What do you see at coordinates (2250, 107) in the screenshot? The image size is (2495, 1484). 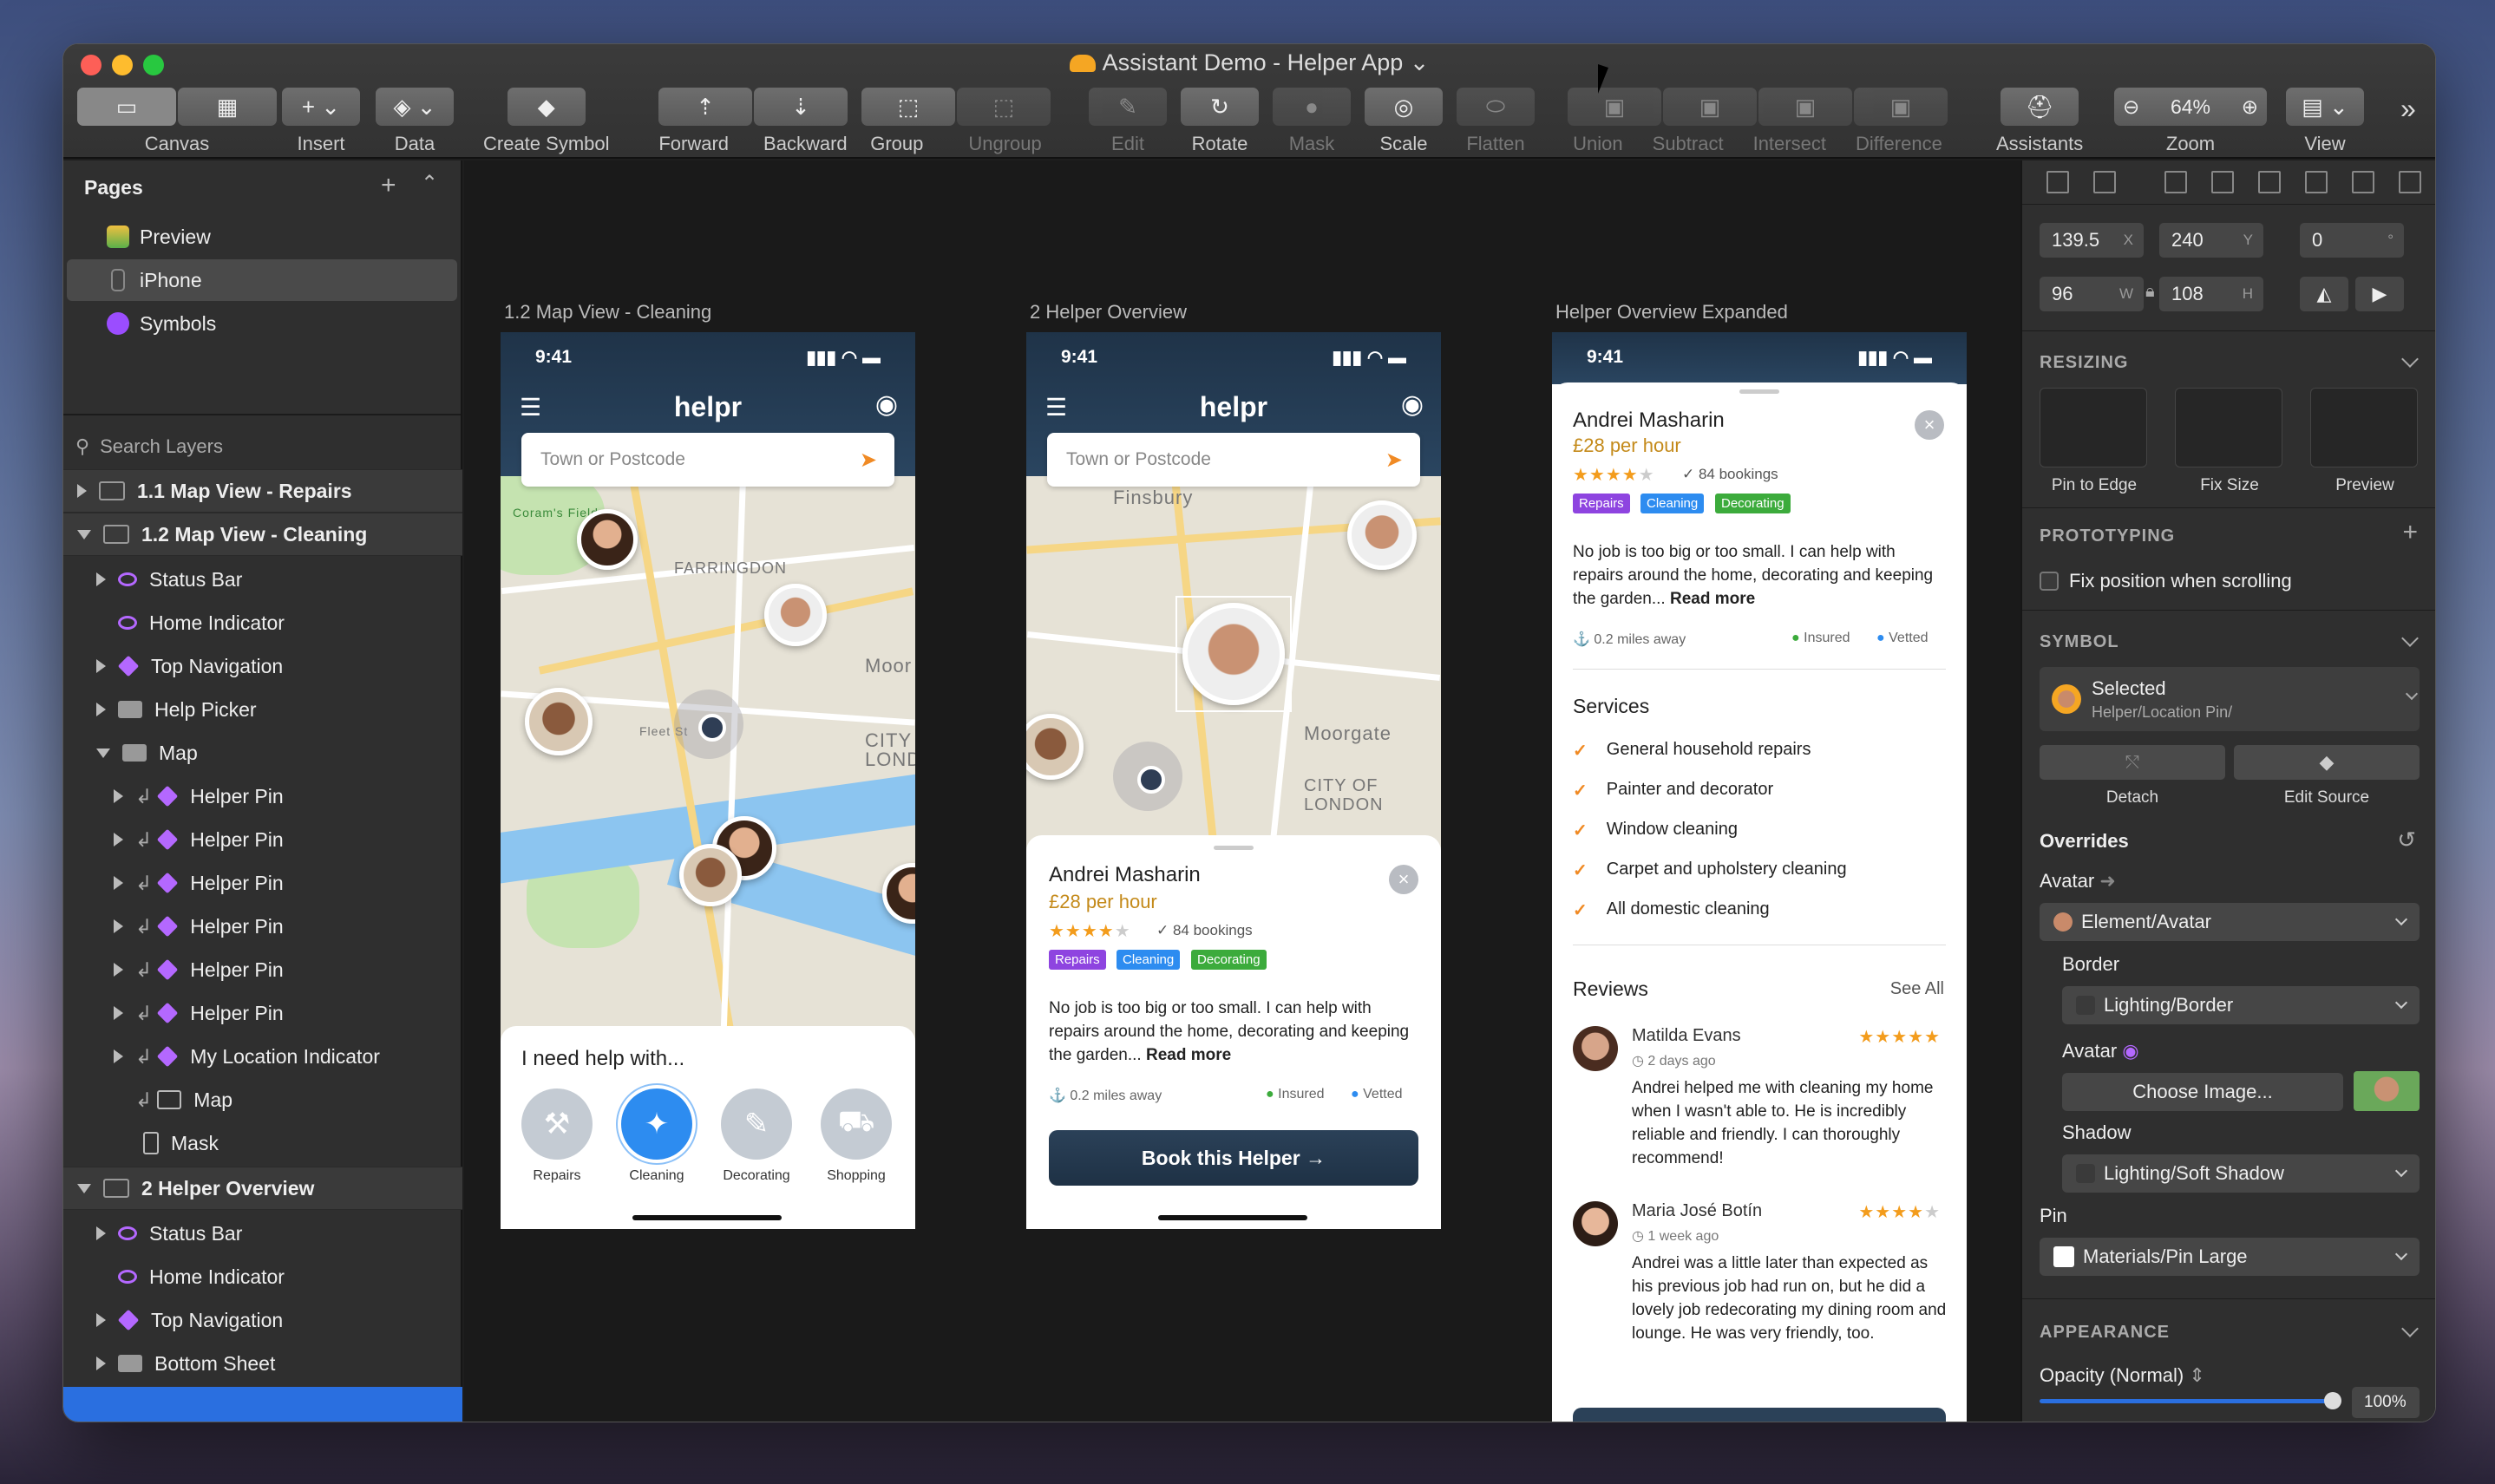 I see `zoom-in-icon: ⊕` at bounding box center [2250, 107].